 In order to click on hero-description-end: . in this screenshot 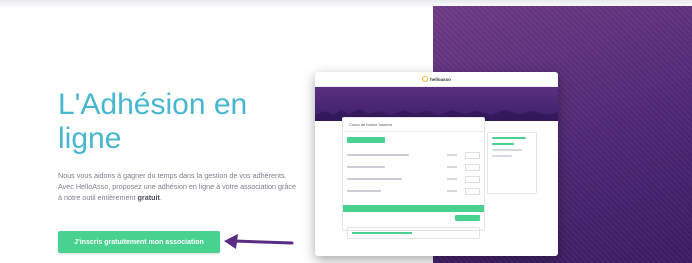, I will do `click(160, 197)`.